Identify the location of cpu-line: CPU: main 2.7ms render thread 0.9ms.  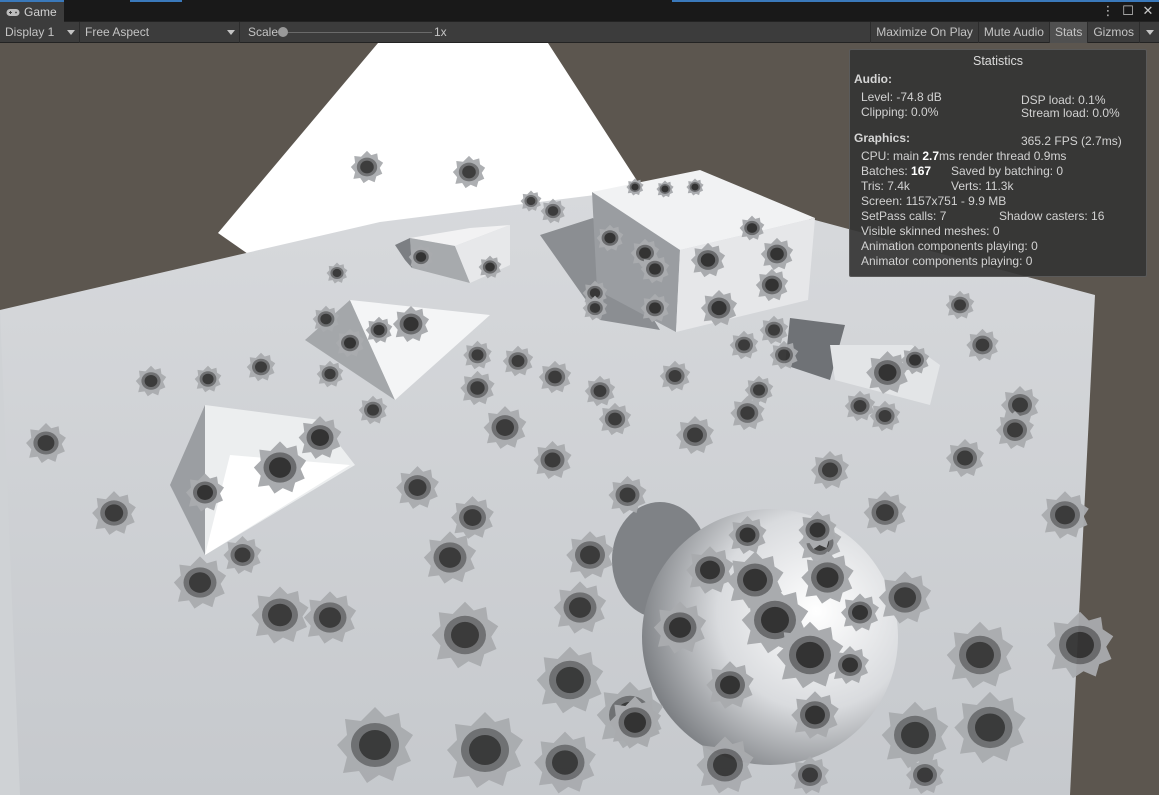
(963, 156).